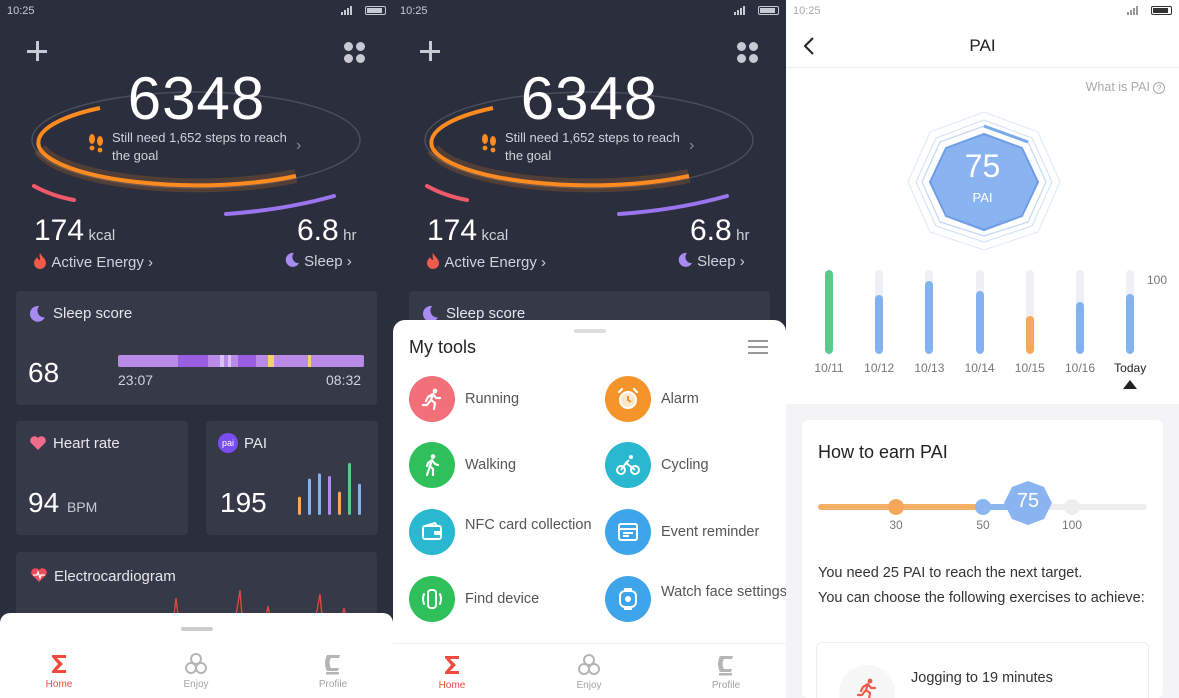 The height and width of the screenshot is (698, 1179). I want to click on tool-find-device: Find device, so click(504, 601).